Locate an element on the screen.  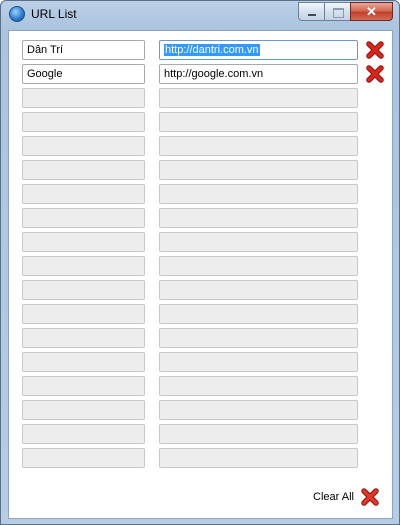
maximize-button is located at coordinates (337, 11).